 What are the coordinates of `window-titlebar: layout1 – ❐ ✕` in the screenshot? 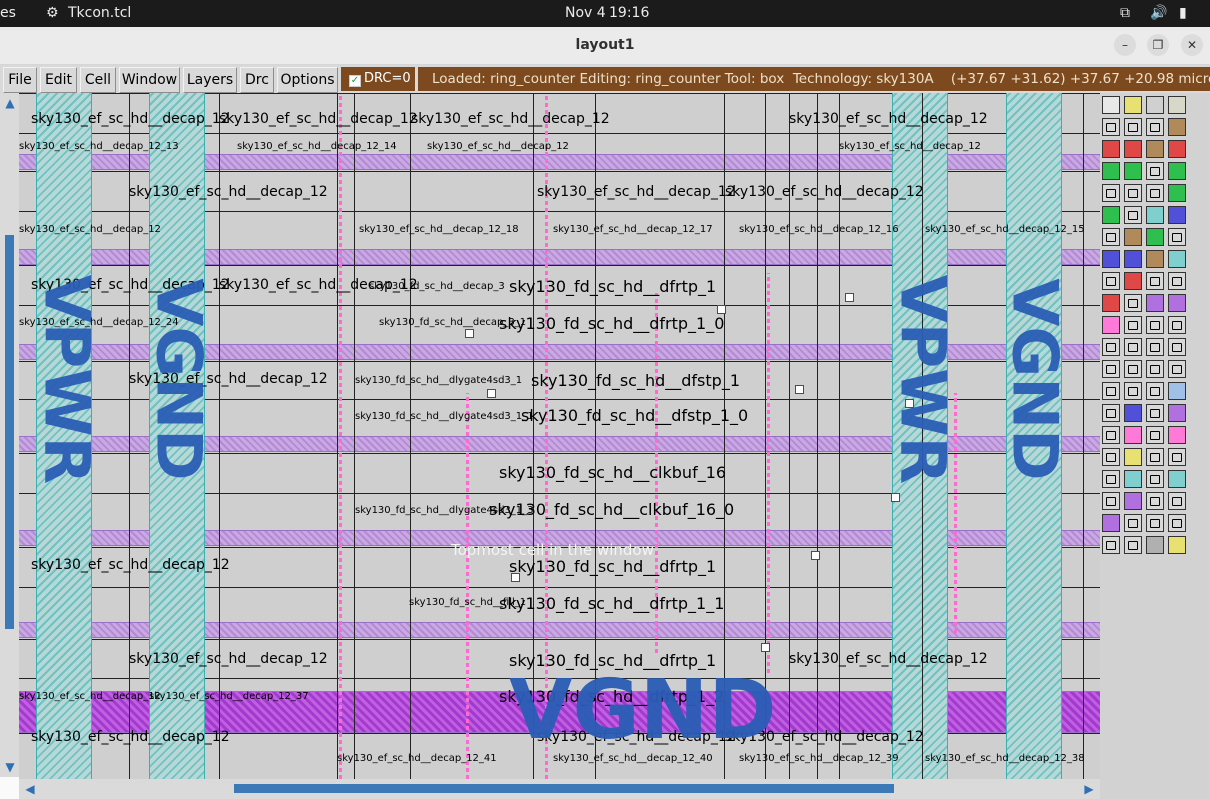 It's located at (605, 46).